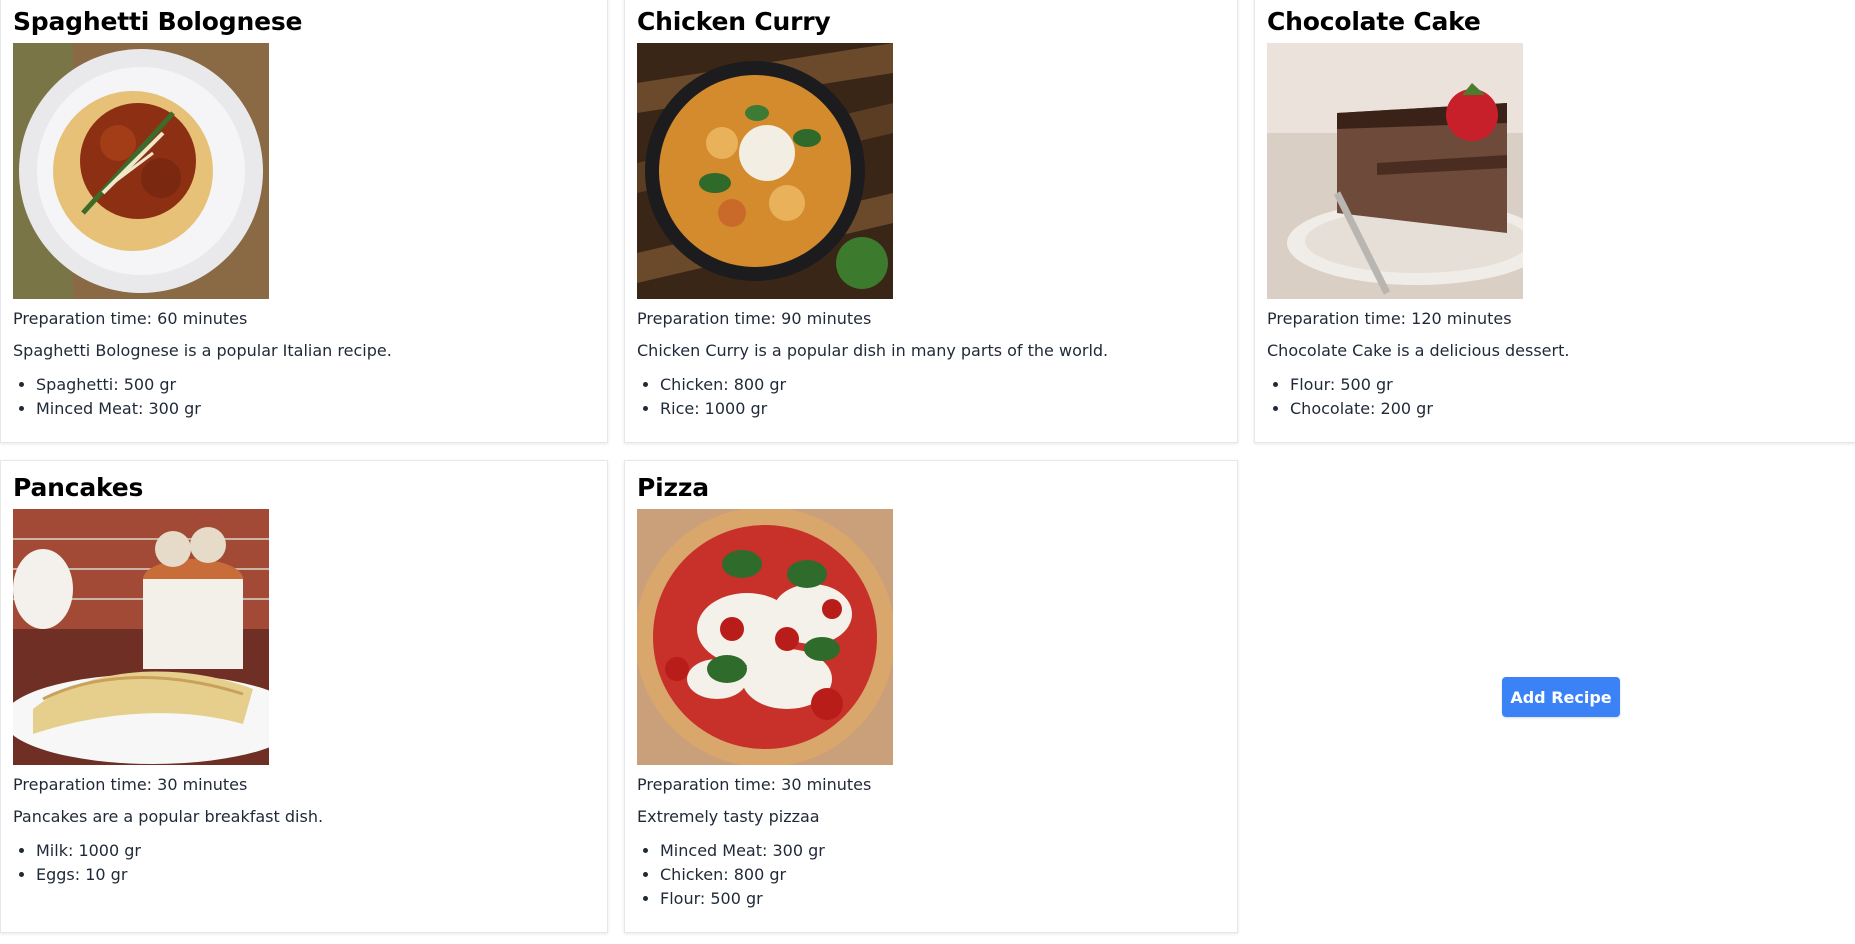 The height and width of the screenshot is (944, 1855). Describe the element at coordinates (1418, 350) in the screenshot. I see `recipe-description: Chocolate Cake is a delicious dessert.` at that location.